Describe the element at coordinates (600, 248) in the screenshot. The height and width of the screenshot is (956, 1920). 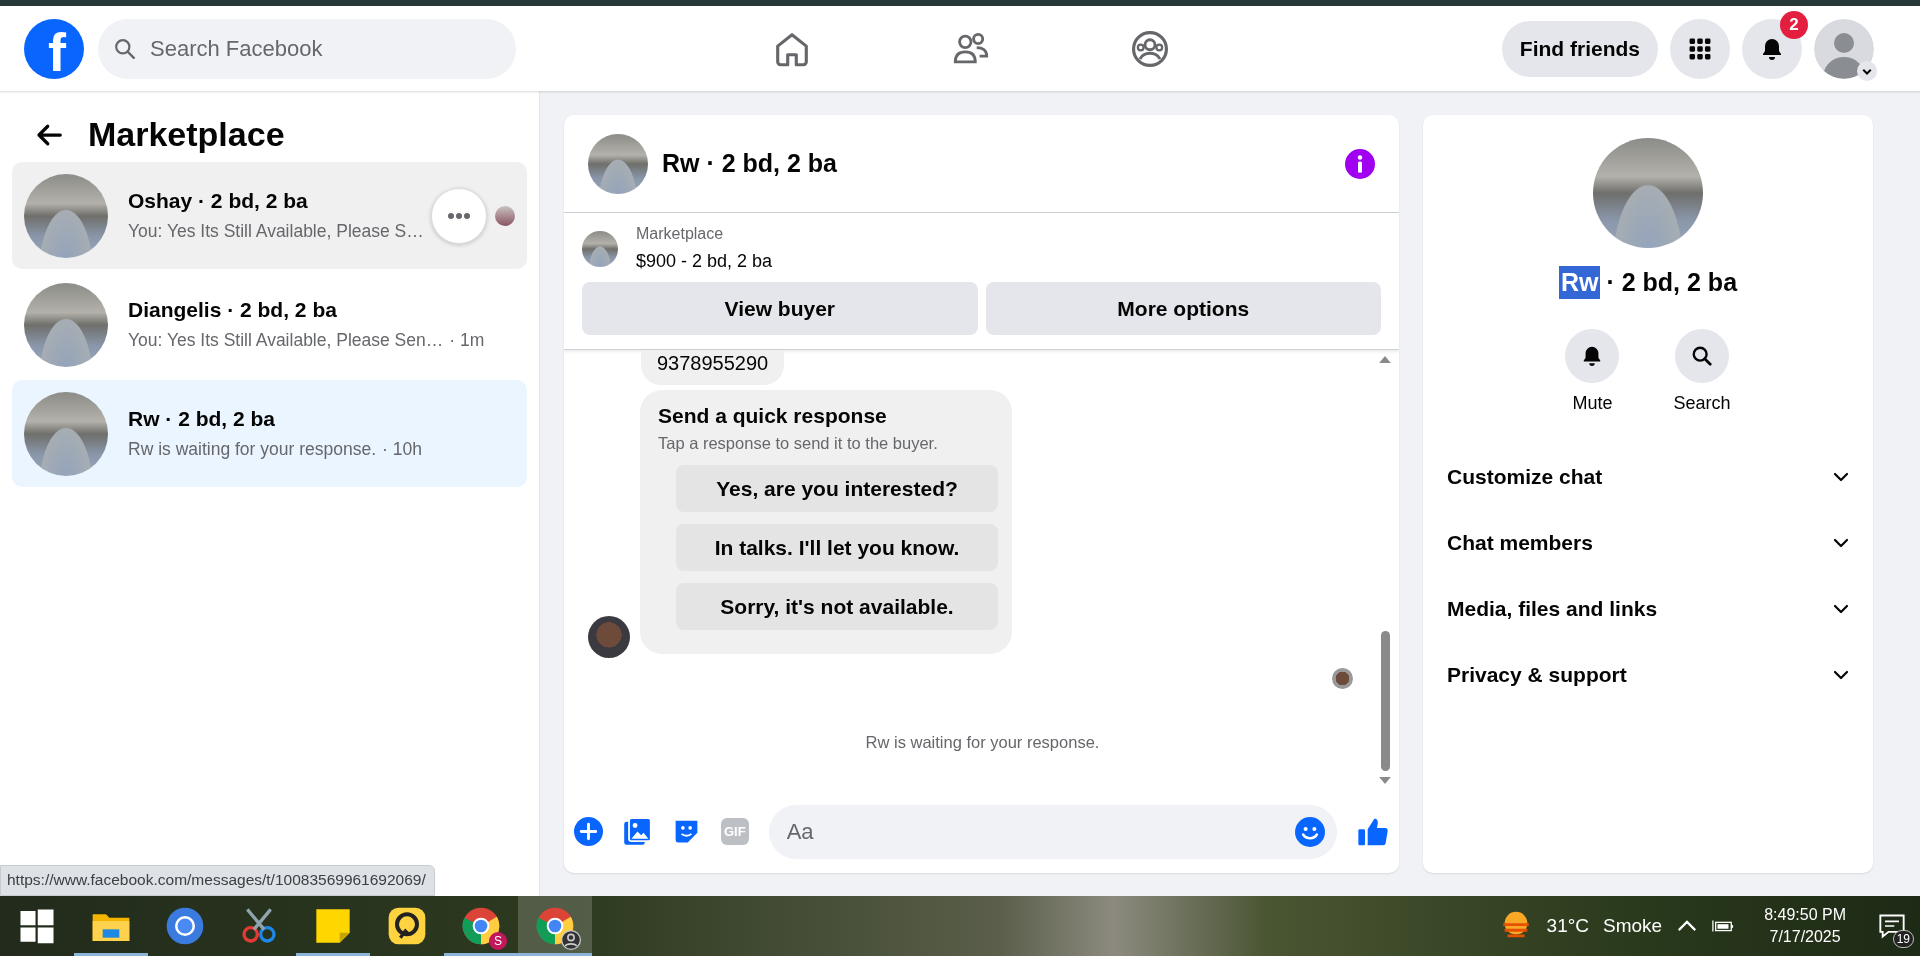
I see `photo-placeholder` at that location.